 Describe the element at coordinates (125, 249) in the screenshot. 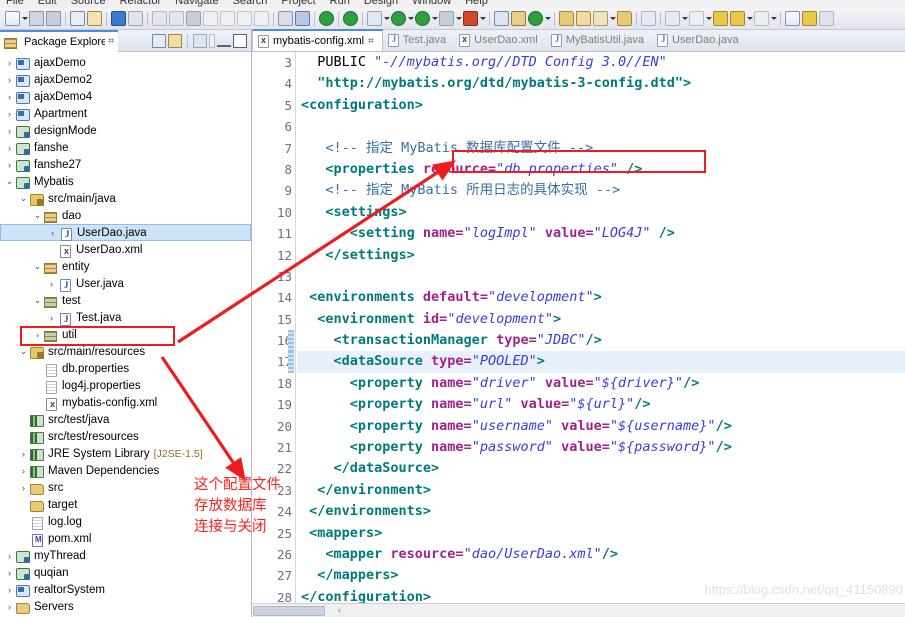

I see `tree-item-userdao-xml: ›UserDao.xml` at that location.